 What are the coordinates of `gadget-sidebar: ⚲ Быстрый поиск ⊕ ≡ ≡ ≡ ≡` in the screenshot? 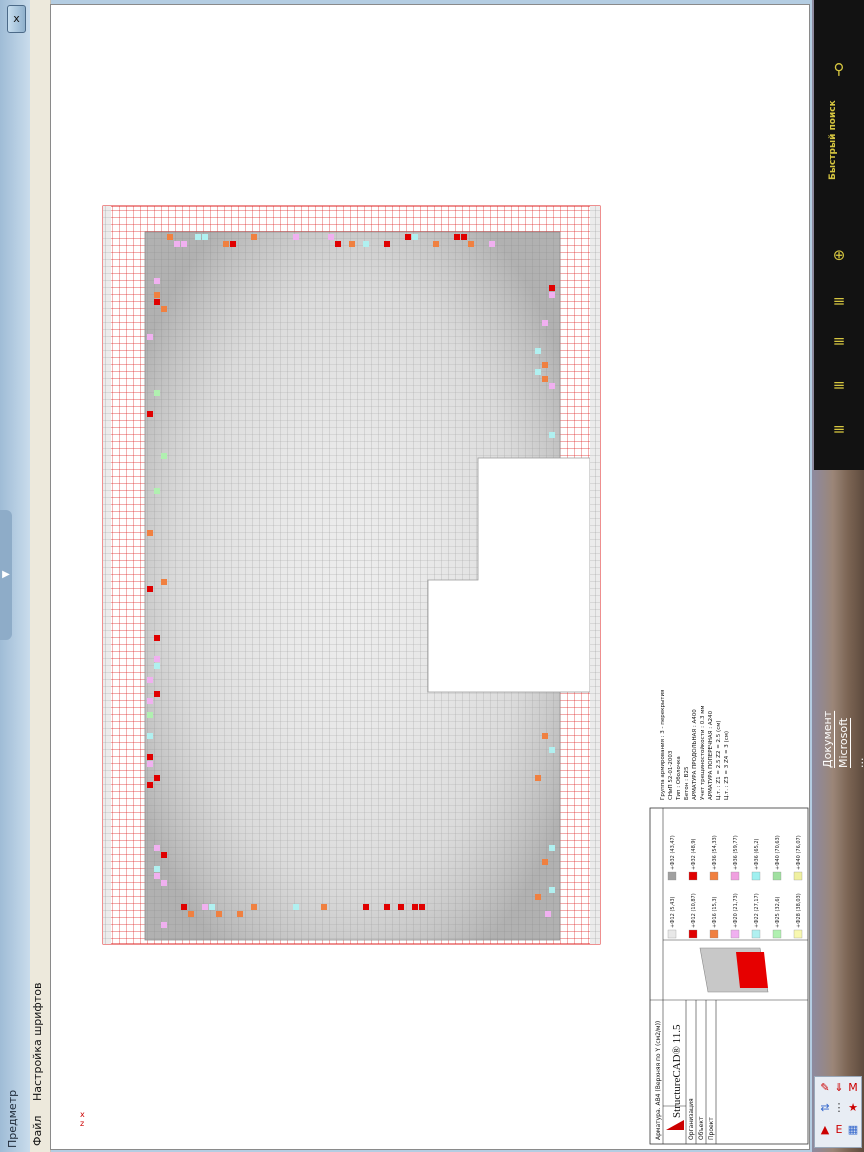 It's located at (839, 235).